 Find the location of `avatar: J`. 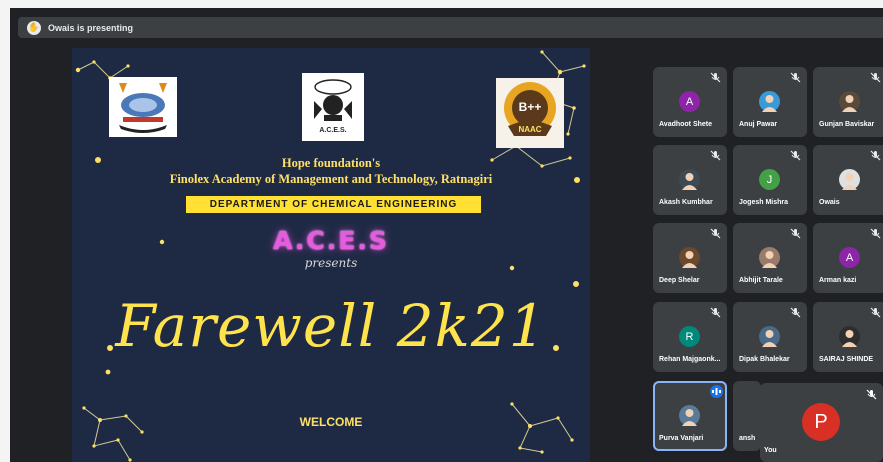

avatar: J is located at coordinates (769, 179).